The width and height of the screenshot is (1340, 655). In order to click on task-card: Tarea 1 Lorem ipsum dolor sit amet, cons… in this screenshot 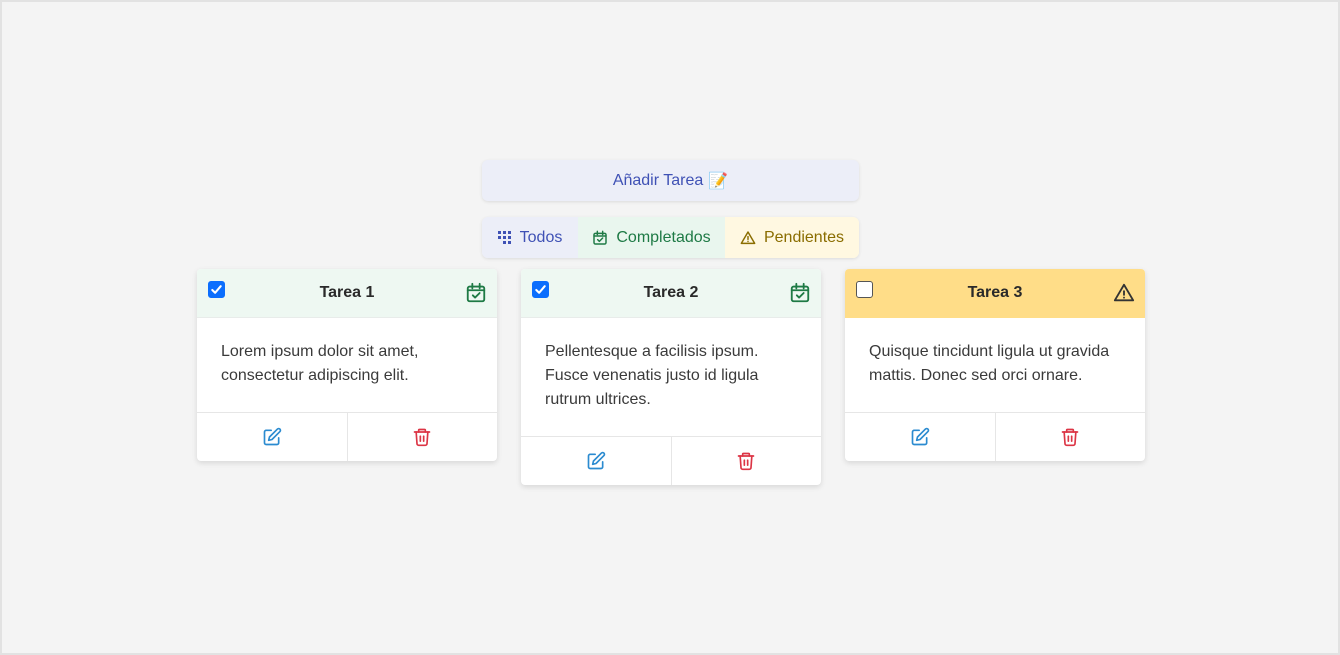, I will do `click(347, 365)`.